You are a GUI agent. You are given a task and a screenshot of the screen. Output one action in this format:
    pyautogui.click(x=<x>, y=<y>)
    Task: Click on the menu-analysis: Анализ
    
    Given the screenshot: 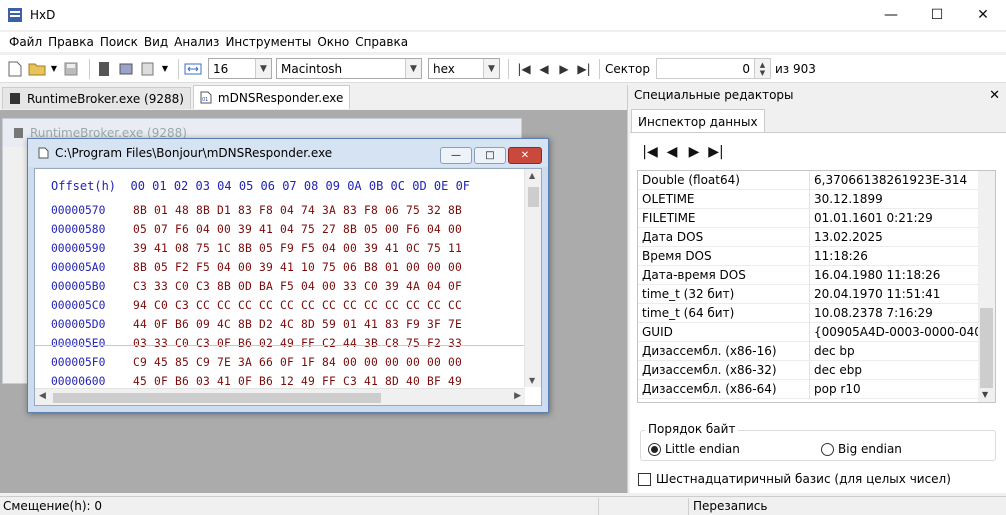 What is the action you would take?
    pyautogui.click(x=196, y=42)
    